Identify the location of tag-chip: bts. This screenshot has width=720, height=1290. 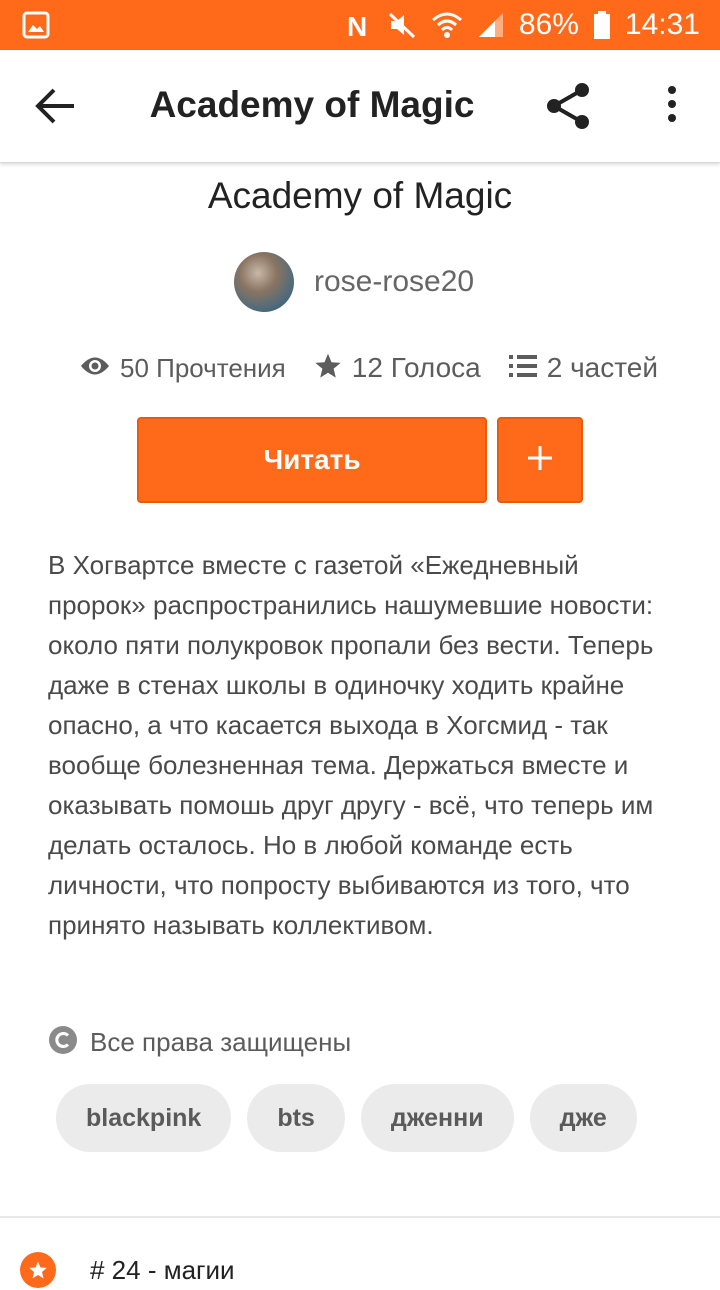
(296, 1118).